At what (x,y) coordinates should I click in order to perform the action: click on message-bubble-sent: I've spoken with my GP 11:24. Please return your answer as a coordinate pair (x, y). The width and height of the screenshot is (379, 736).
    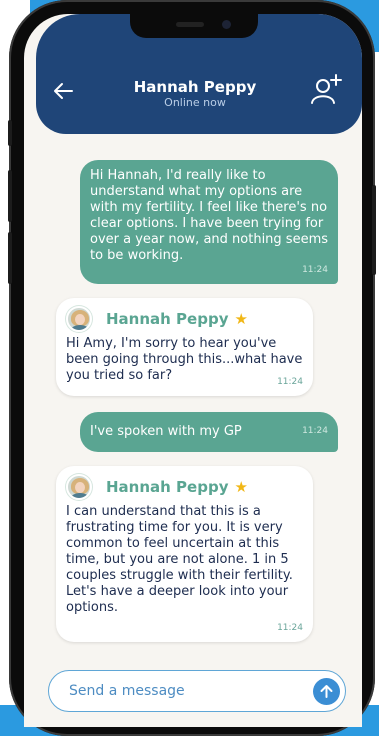
    Looking at the image, I should click on (209, 432).